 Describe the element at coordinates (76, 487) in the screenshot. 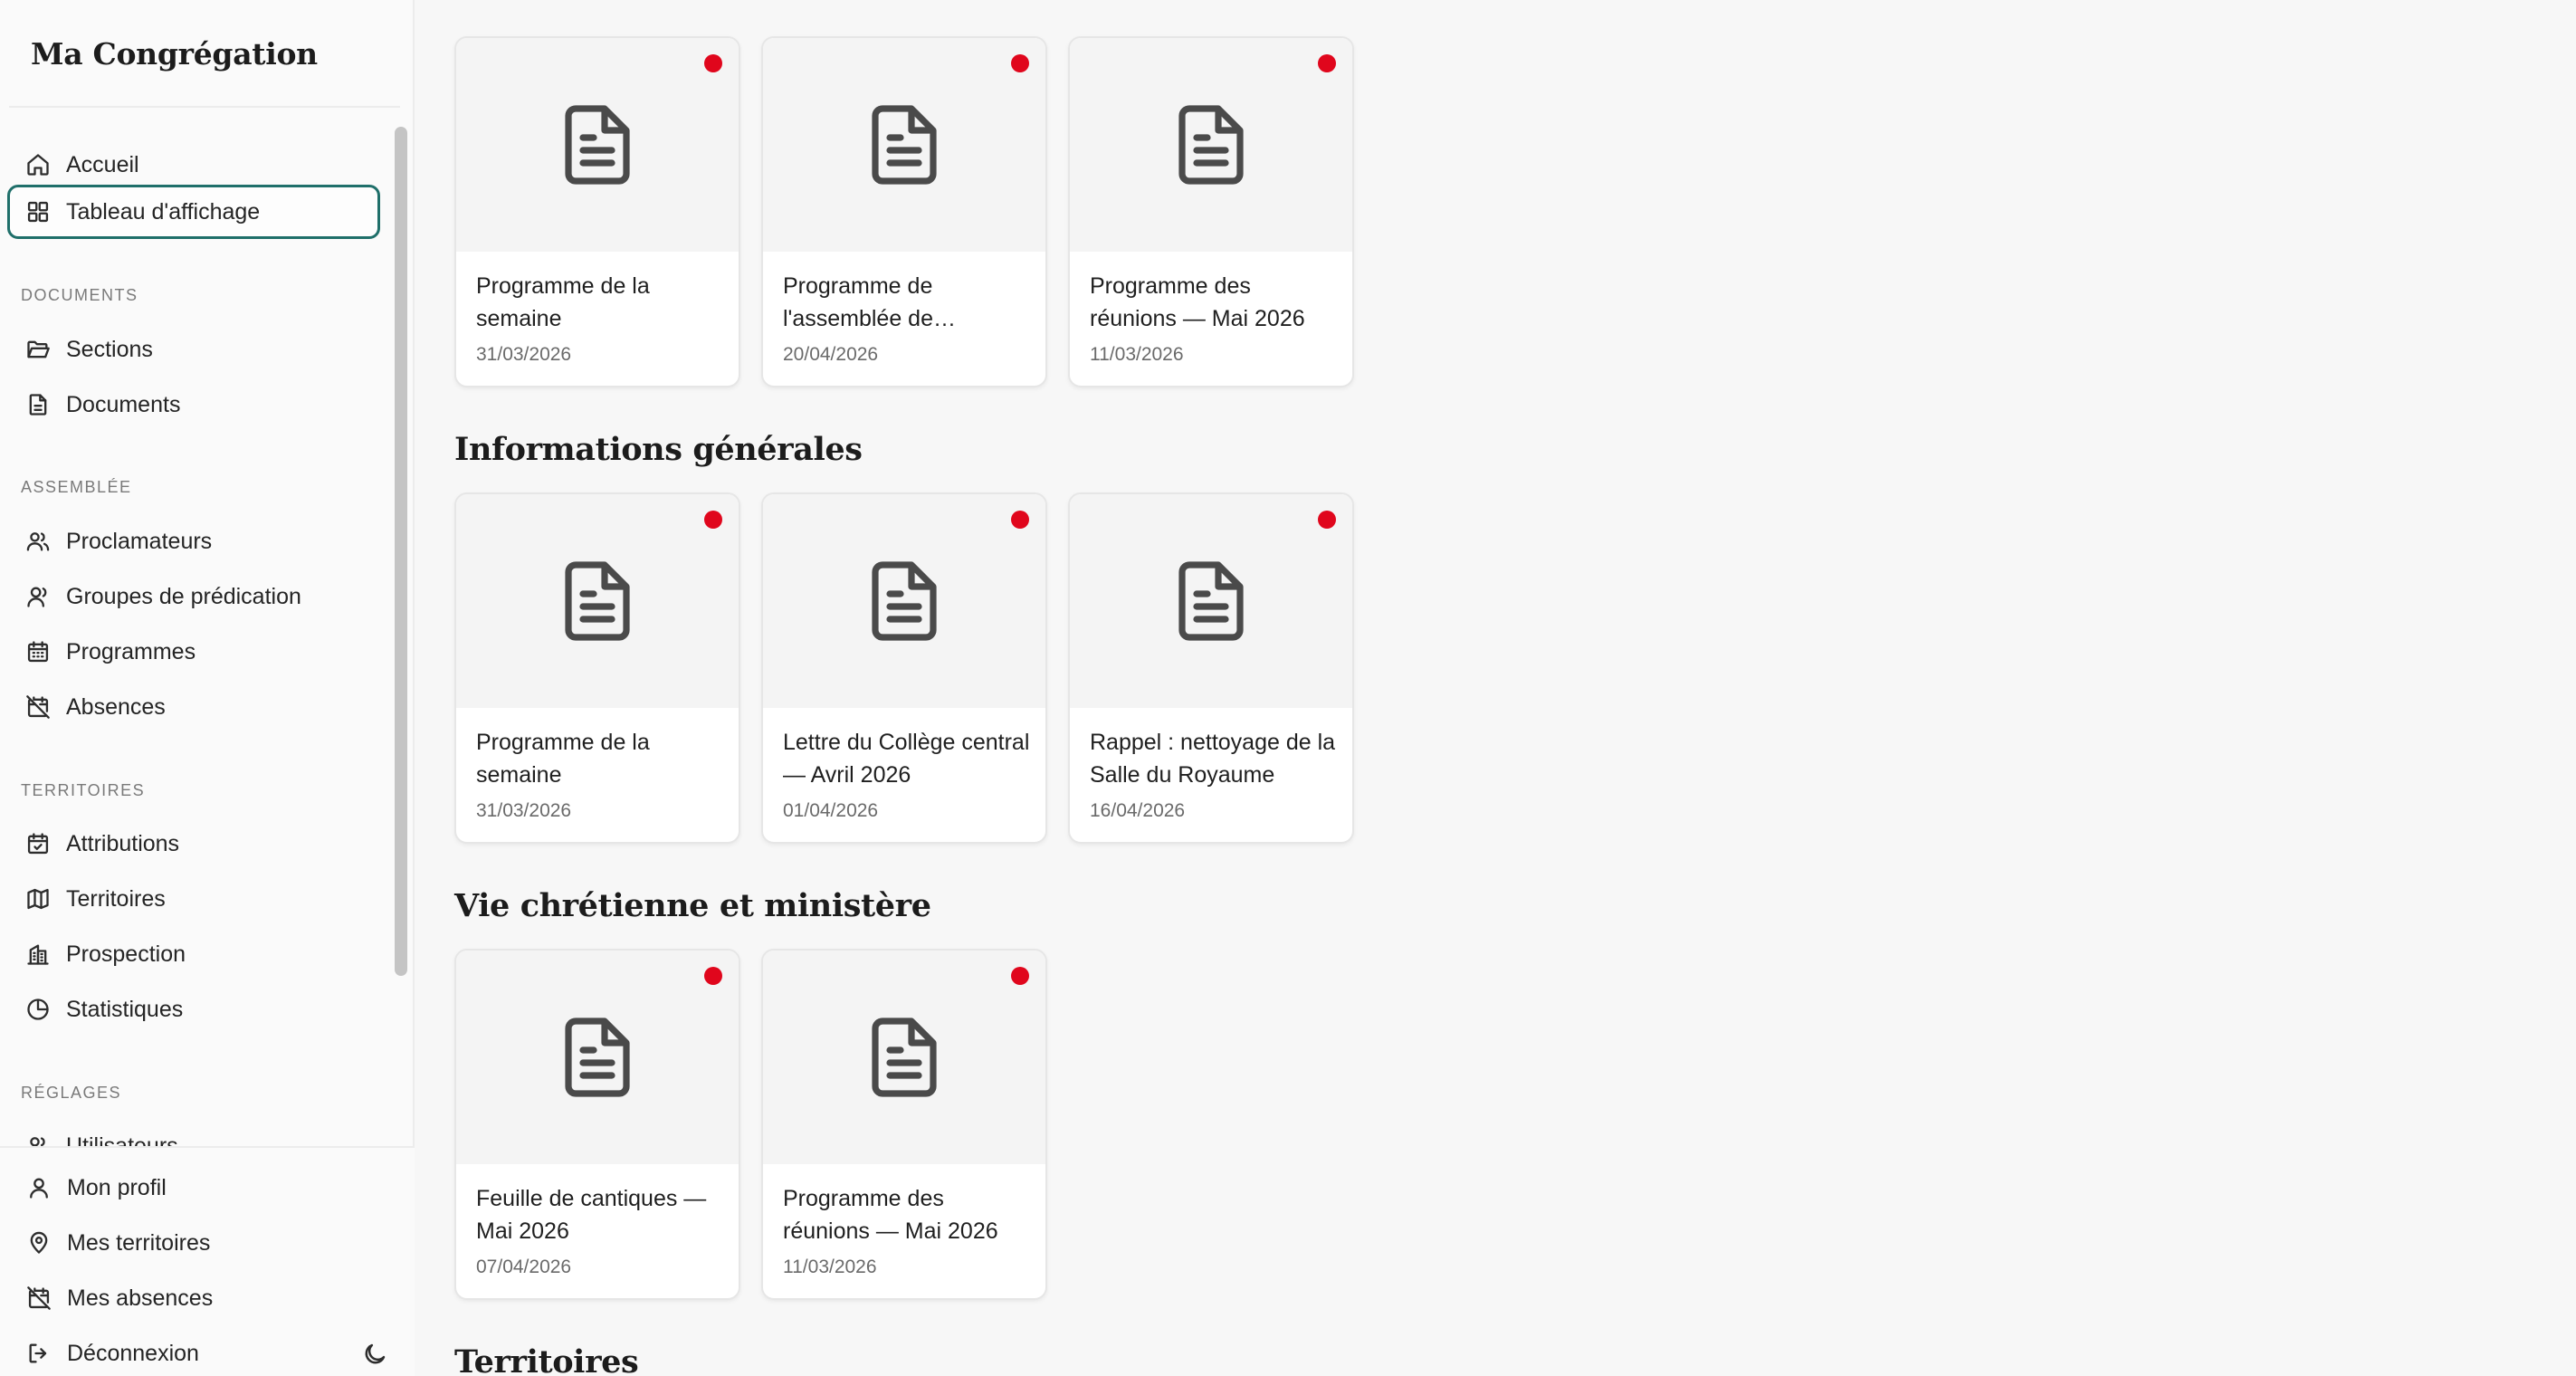

I see `section-label-assemblee: ASSEMBLÉE` at that location.